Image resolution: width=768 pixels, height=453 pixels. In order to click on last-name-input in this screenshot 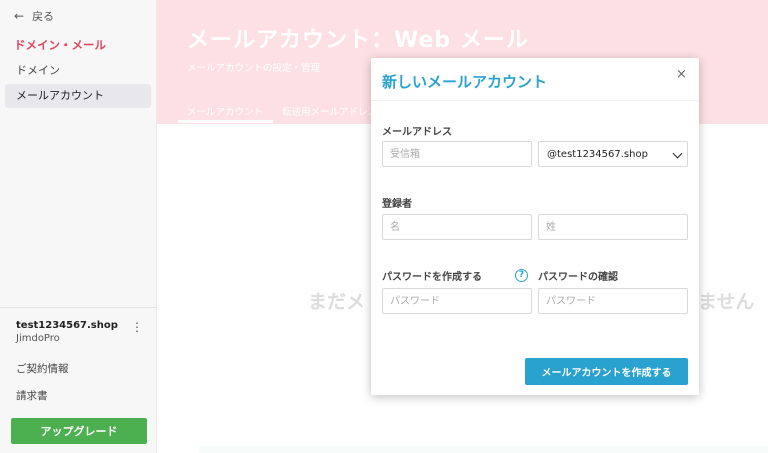, I will do `click(613, 227)`.